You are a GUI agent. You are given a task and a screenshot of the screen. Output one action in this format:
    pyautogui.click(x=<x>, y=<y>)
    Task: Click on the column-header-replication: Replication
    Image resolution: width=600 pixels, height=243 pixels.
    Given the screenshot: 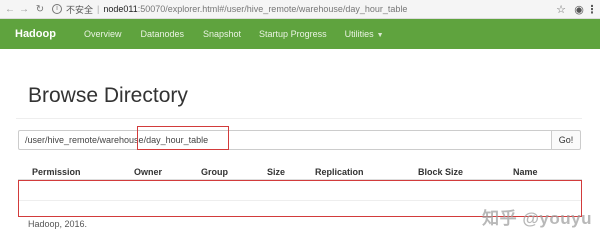 What is the action you would take?
    pyautogui.click(x=339, y=172)
    